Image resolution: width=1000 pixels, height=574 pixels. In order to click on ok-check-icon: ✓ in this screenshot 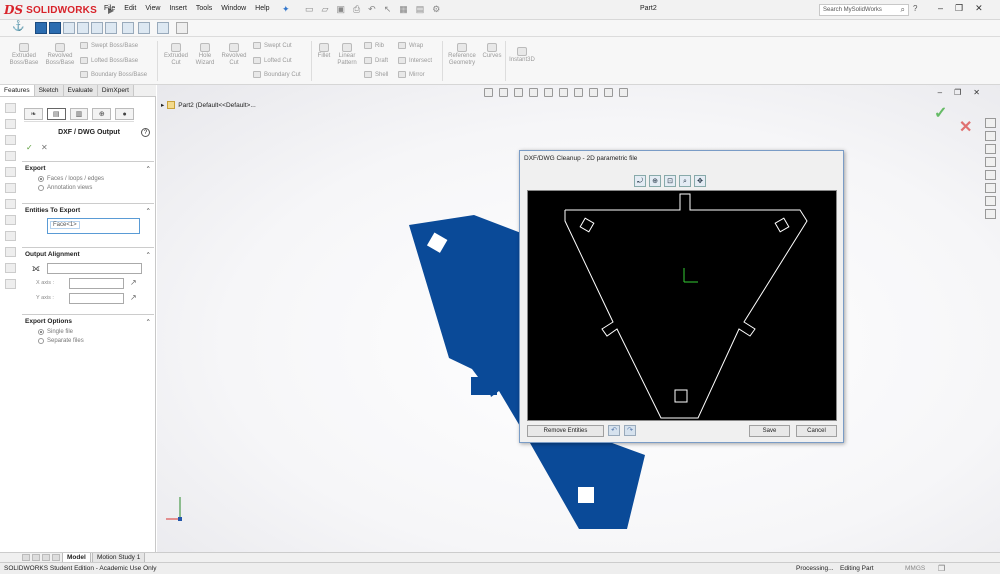, I will do `click(29, 147)`.